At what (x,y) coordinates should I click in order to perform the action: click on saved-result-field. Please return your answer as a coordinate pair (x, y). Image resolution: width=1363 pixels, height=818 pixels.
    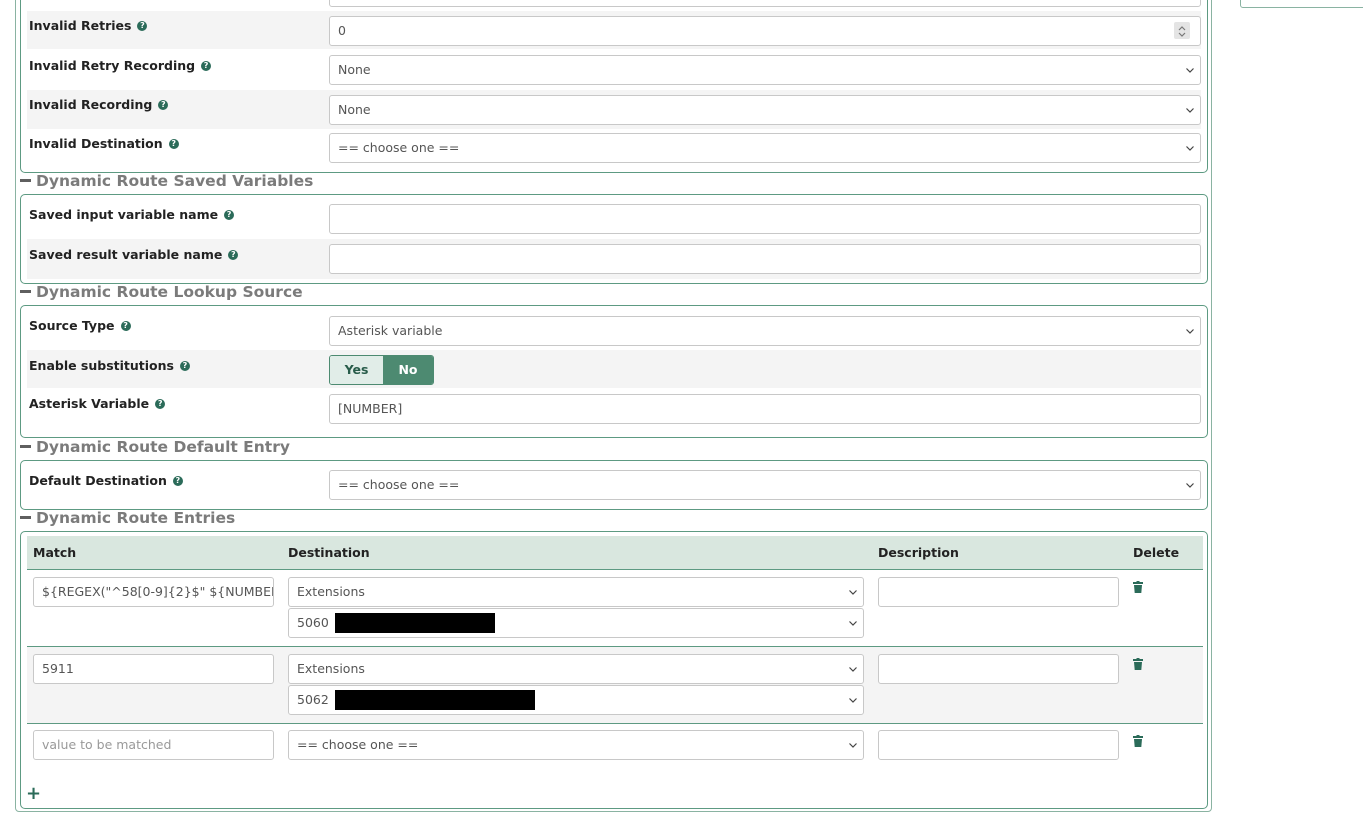
    Looking at the image, I should click on (765, 259).